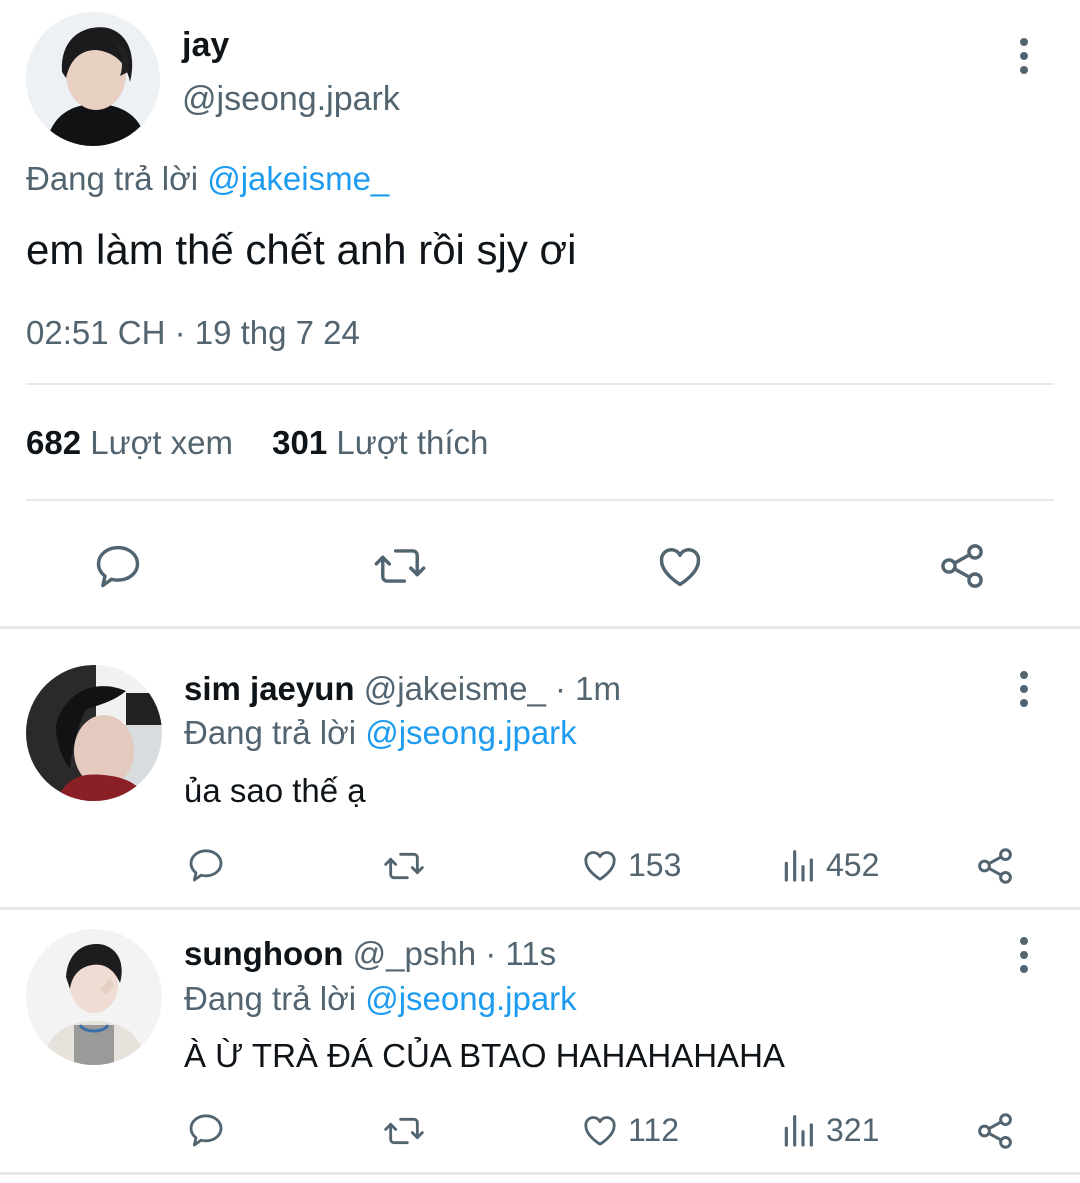 The height and width of the screenshot is (1183, 1080). What do you see at coordinates (161, 442) in the screenshot?
I see `views-label: Lượt xem` at bounding box center [161, 442].